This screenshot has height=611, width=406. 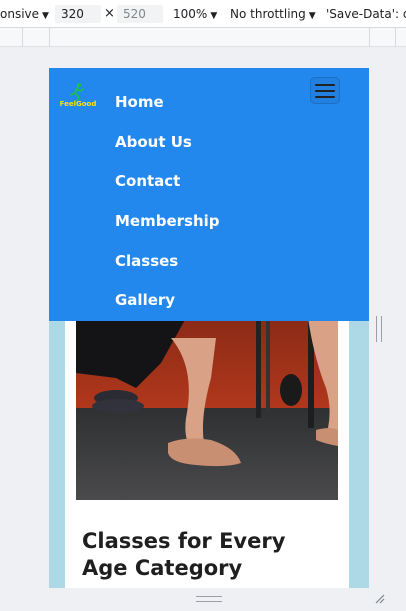 I want to click on nav-item-home: Home, so click(x=139, y=102).